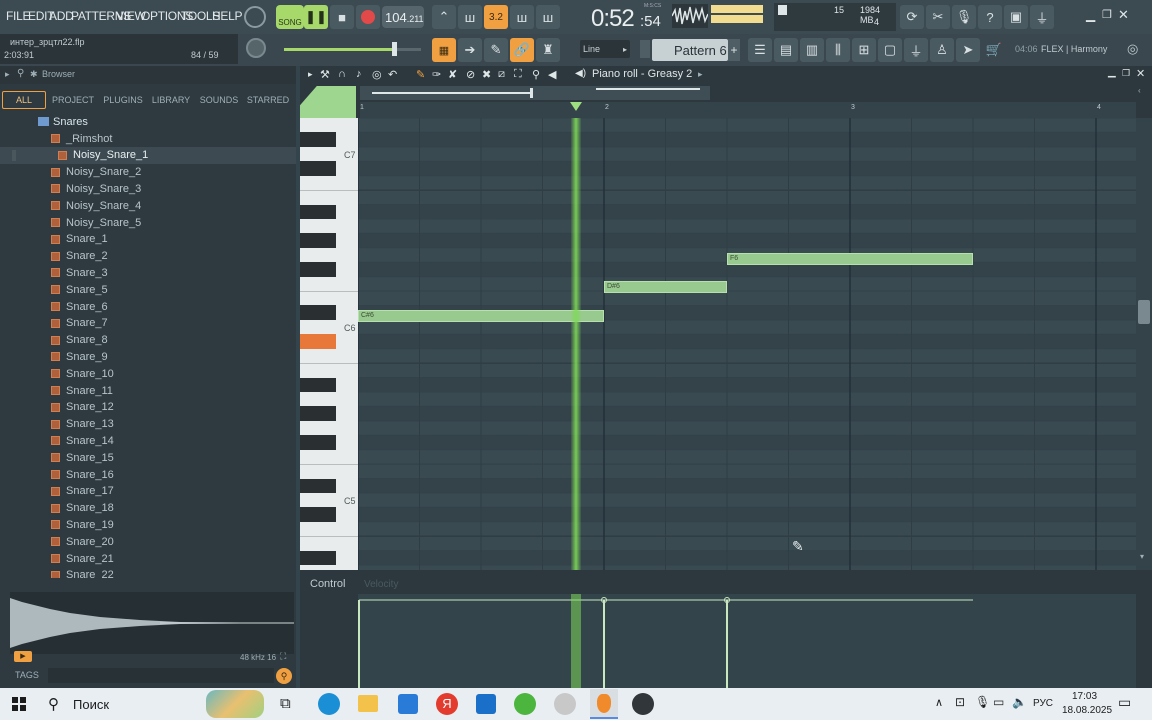 The width and height of the screenshot is (1152, 720). Describe the element at coordinates (148, 138) in the screenshot. I see `browser-file-item: _Rimshot` at that location.